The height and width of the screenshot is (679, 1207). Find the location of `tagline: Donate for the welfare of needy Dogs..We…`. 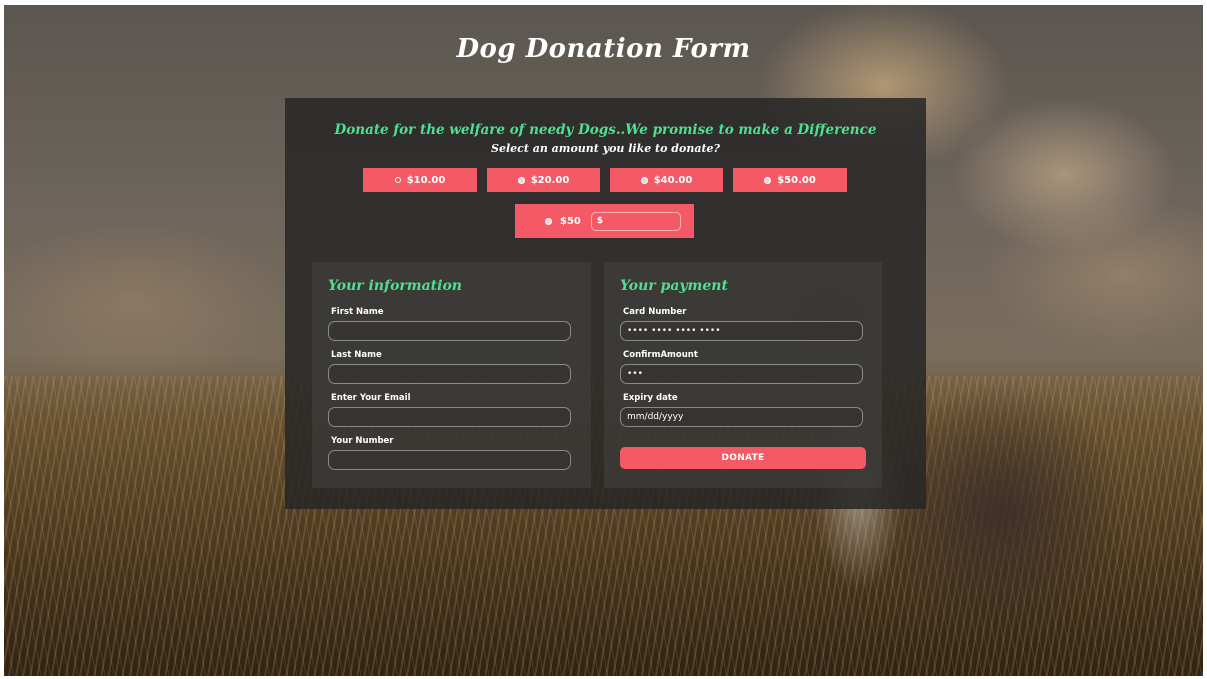

tagline: Donate for the welfare of needy Dogs..We… is located at coordinates (605, 130).